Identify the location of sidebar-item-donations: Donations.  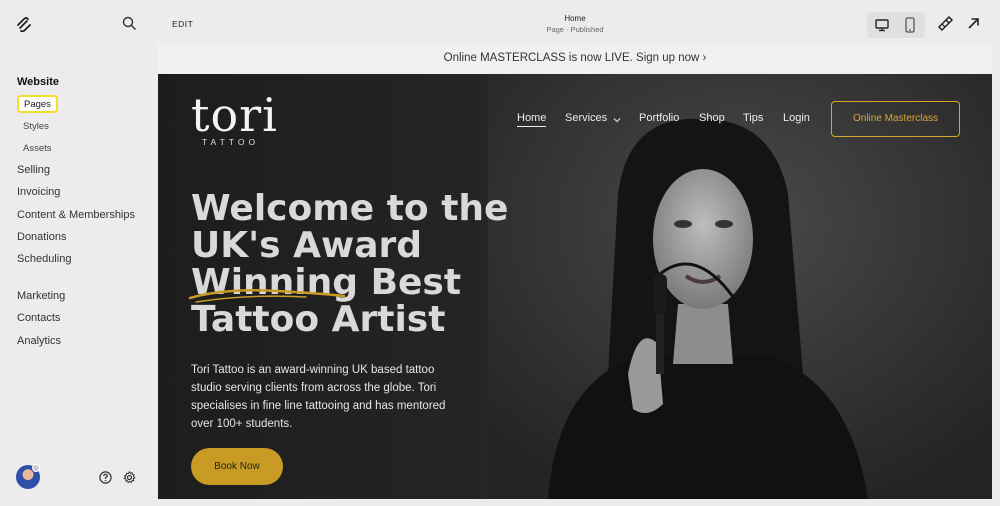
(42, 237).